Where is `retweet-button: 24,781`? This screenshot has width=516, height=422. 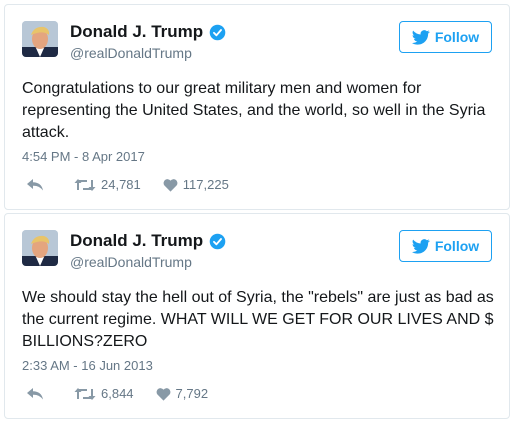 retweet-button: 24,781 is located at coordinates (107, 184).